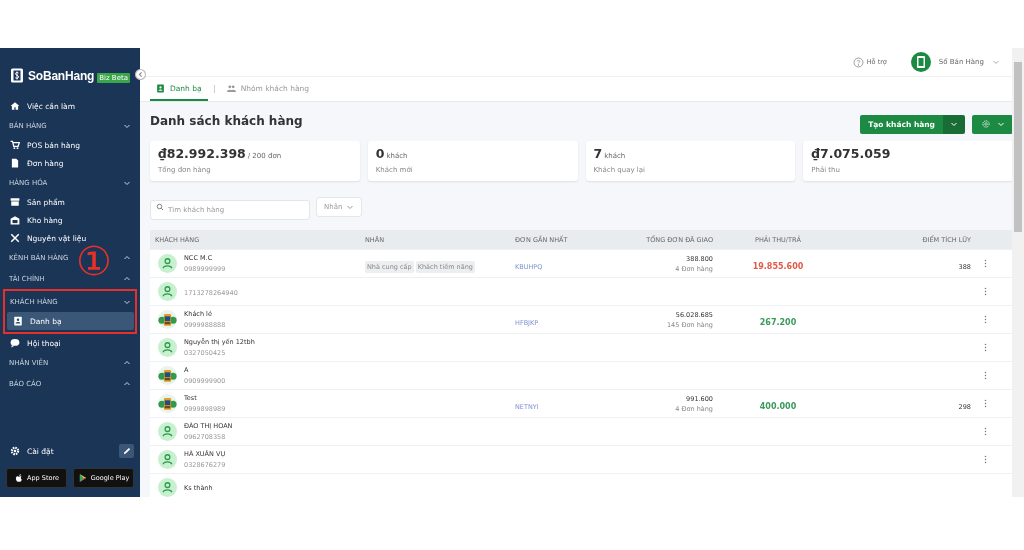 The width and height of the screenshot is (1024, 550). I want to click on edit-button, so click(126, 451).